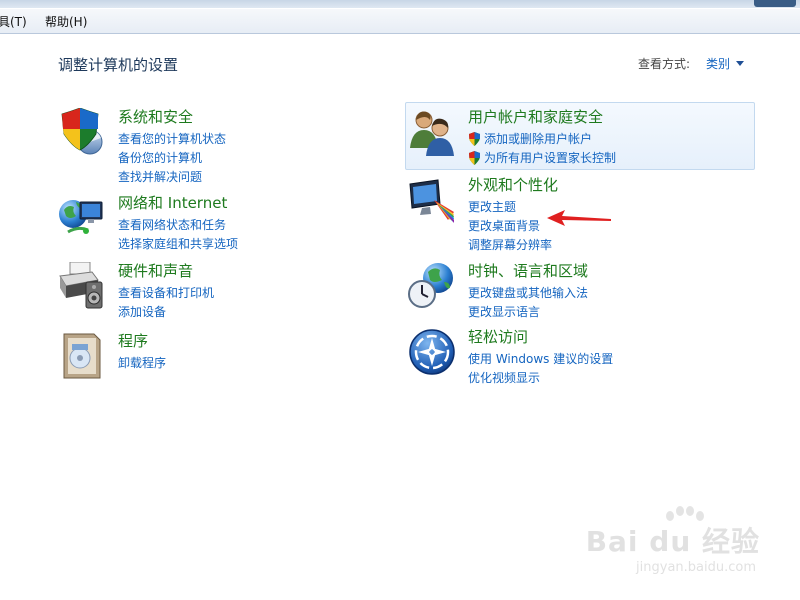  Describe the element at coordinates (528, 312) in the screenshot. I see `link-change-display-language: 更改显示语言` at that location.